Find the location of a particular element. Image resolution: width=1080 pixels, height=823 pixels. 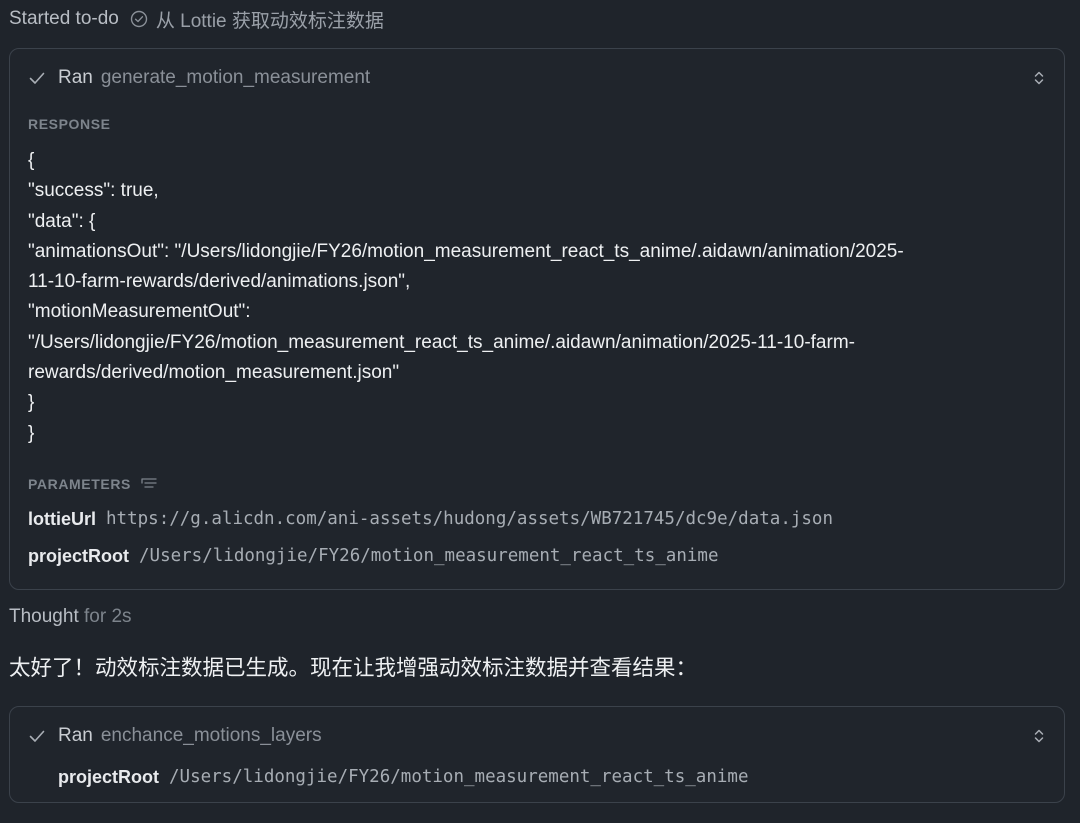

response-line: { is located at coordinates (31, 160).